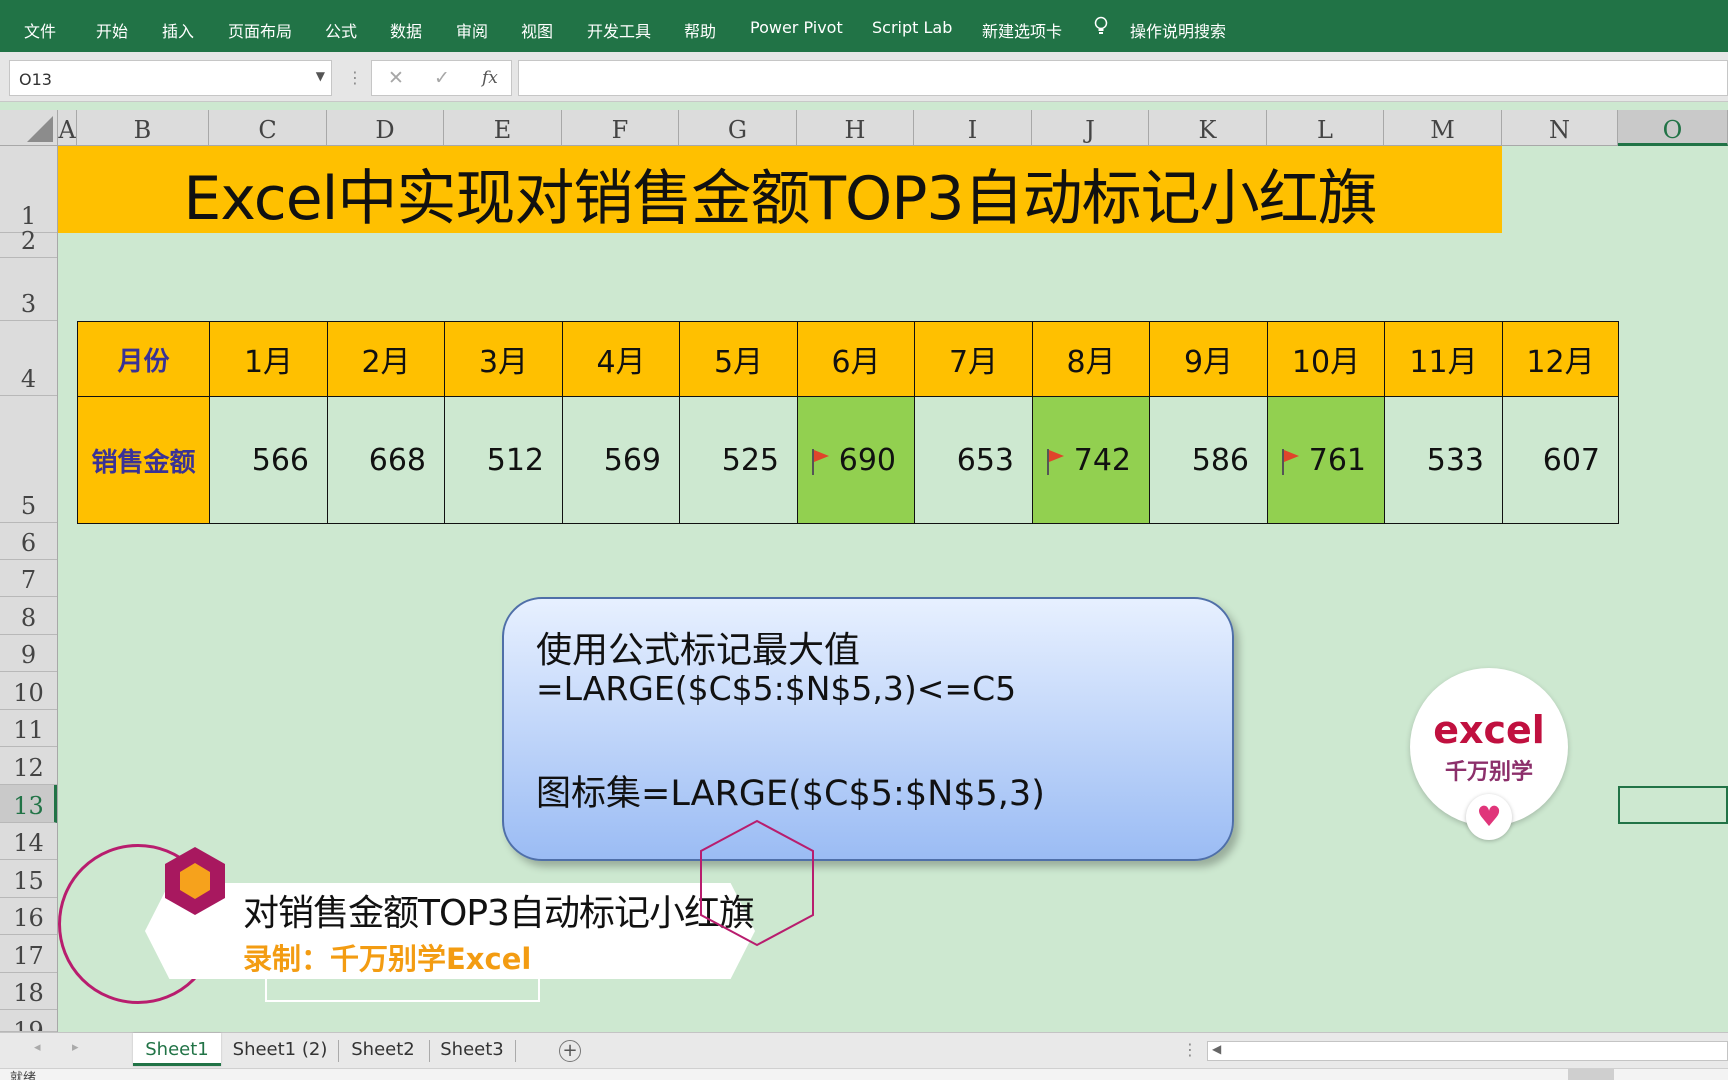 The height and width of the screenshot is (1080, 1728). What do you see at coordinates (1208, 128) in the screenshot?
I see `column-header-k: K` at bounding box center [1208, 128].